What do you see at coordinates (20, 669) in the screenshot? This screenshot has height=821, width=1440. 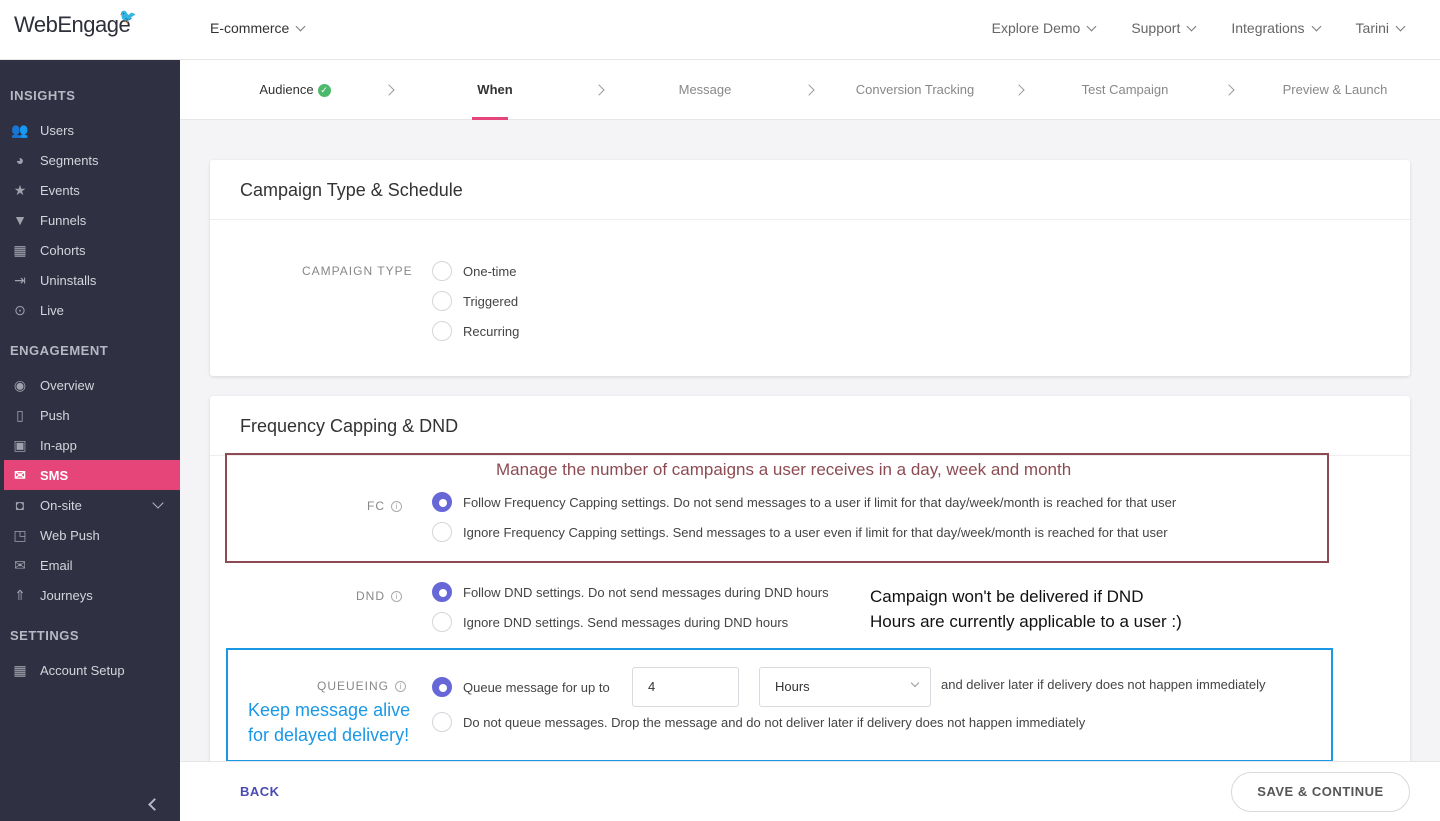 I see `apps-icon: ▦` at bounding box center [20, 669].